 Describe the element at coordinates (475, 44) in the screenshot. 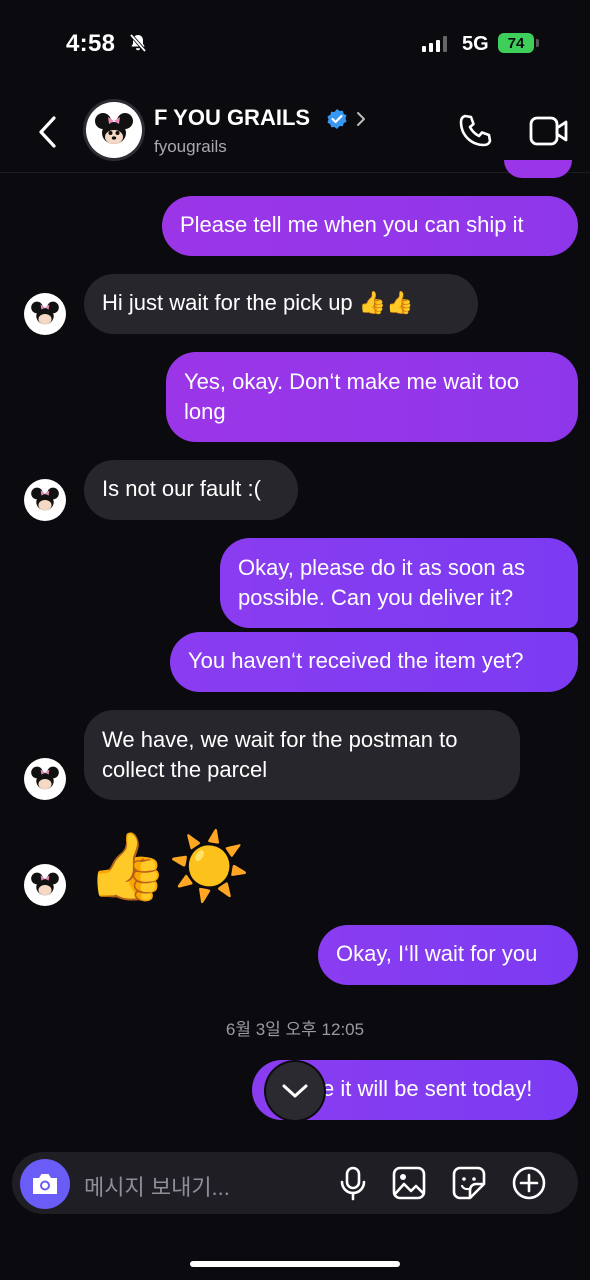

I see `network-type: 5G` at that location.